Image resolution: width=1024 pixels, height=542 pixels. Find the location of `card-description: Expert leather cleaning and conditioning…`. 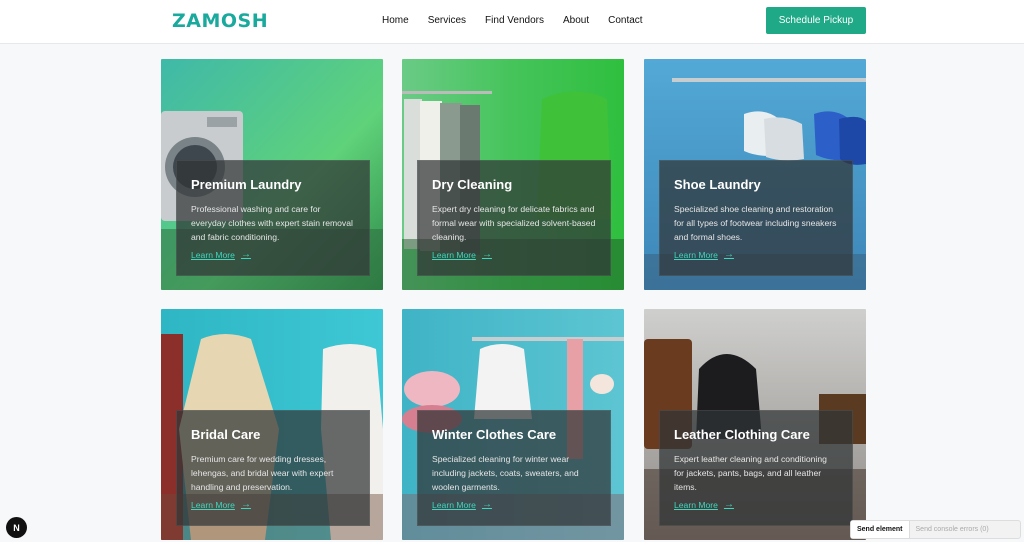

card-description: Expert leather cleaning and conditioning… is located at coordinates (750, 473).